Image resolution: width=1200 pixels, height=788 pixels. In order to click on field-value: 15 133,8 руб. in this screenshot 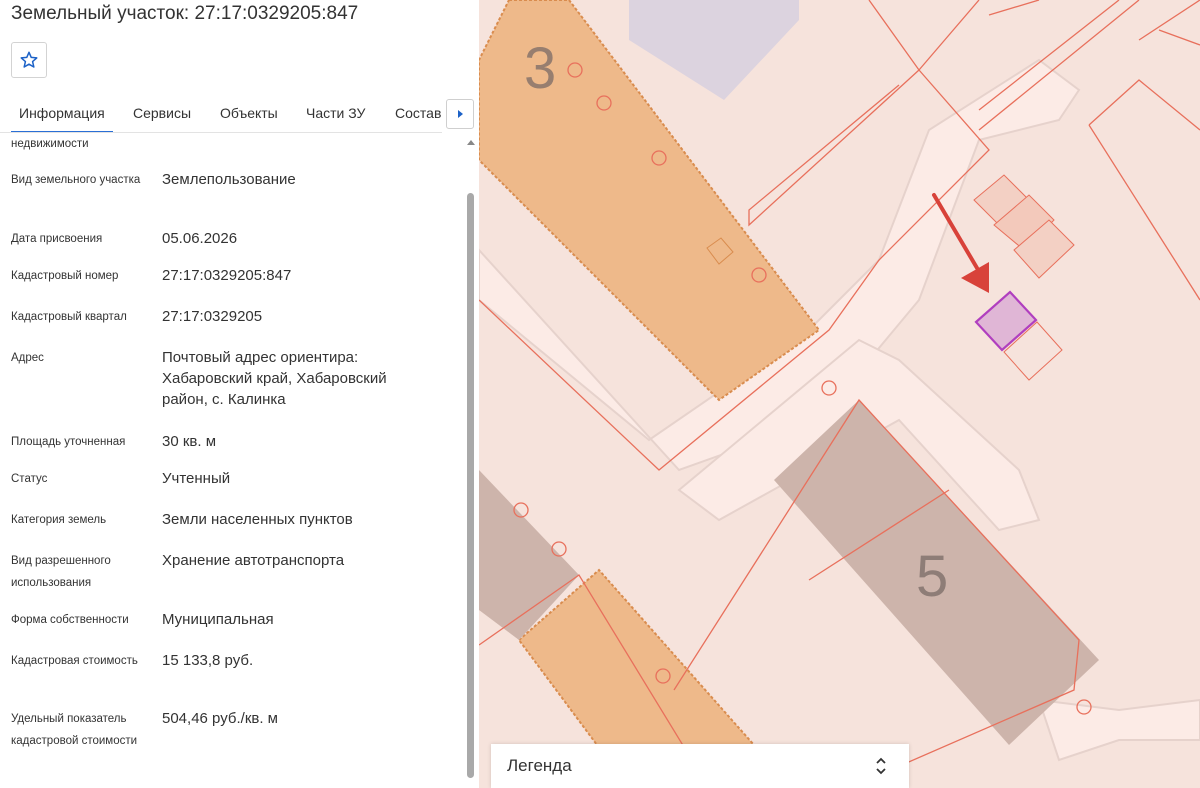, I will do `click(208, 660)`.